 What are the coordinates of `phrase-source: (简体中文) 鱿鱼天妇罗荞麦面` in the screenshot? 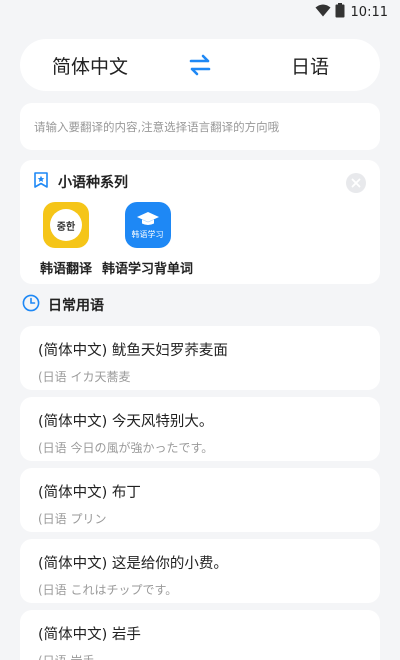 It's located at (133, 351).